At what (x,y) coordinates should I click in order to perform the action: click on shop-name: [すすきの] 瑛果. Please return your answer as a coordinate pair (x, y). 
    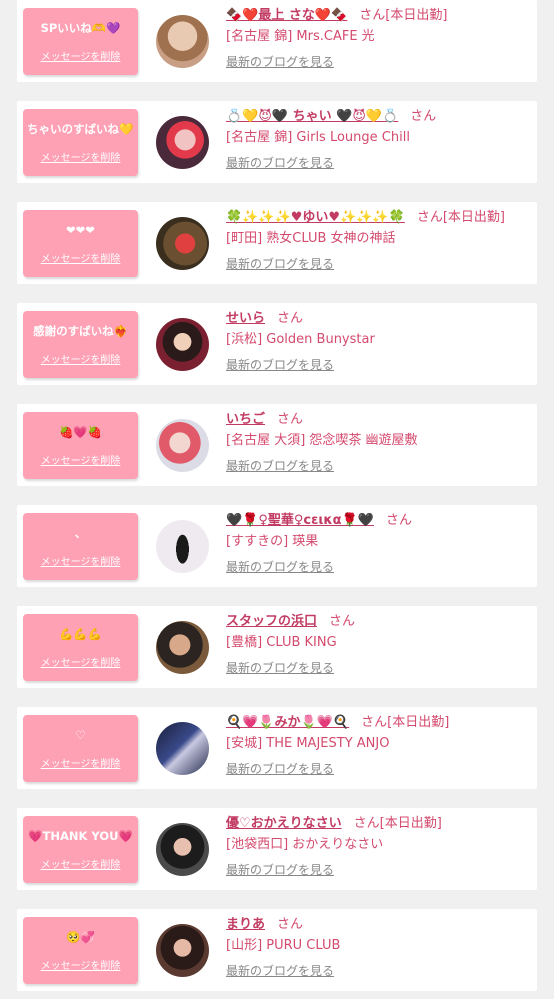
    Looking at the image, I should click on (272, 541).